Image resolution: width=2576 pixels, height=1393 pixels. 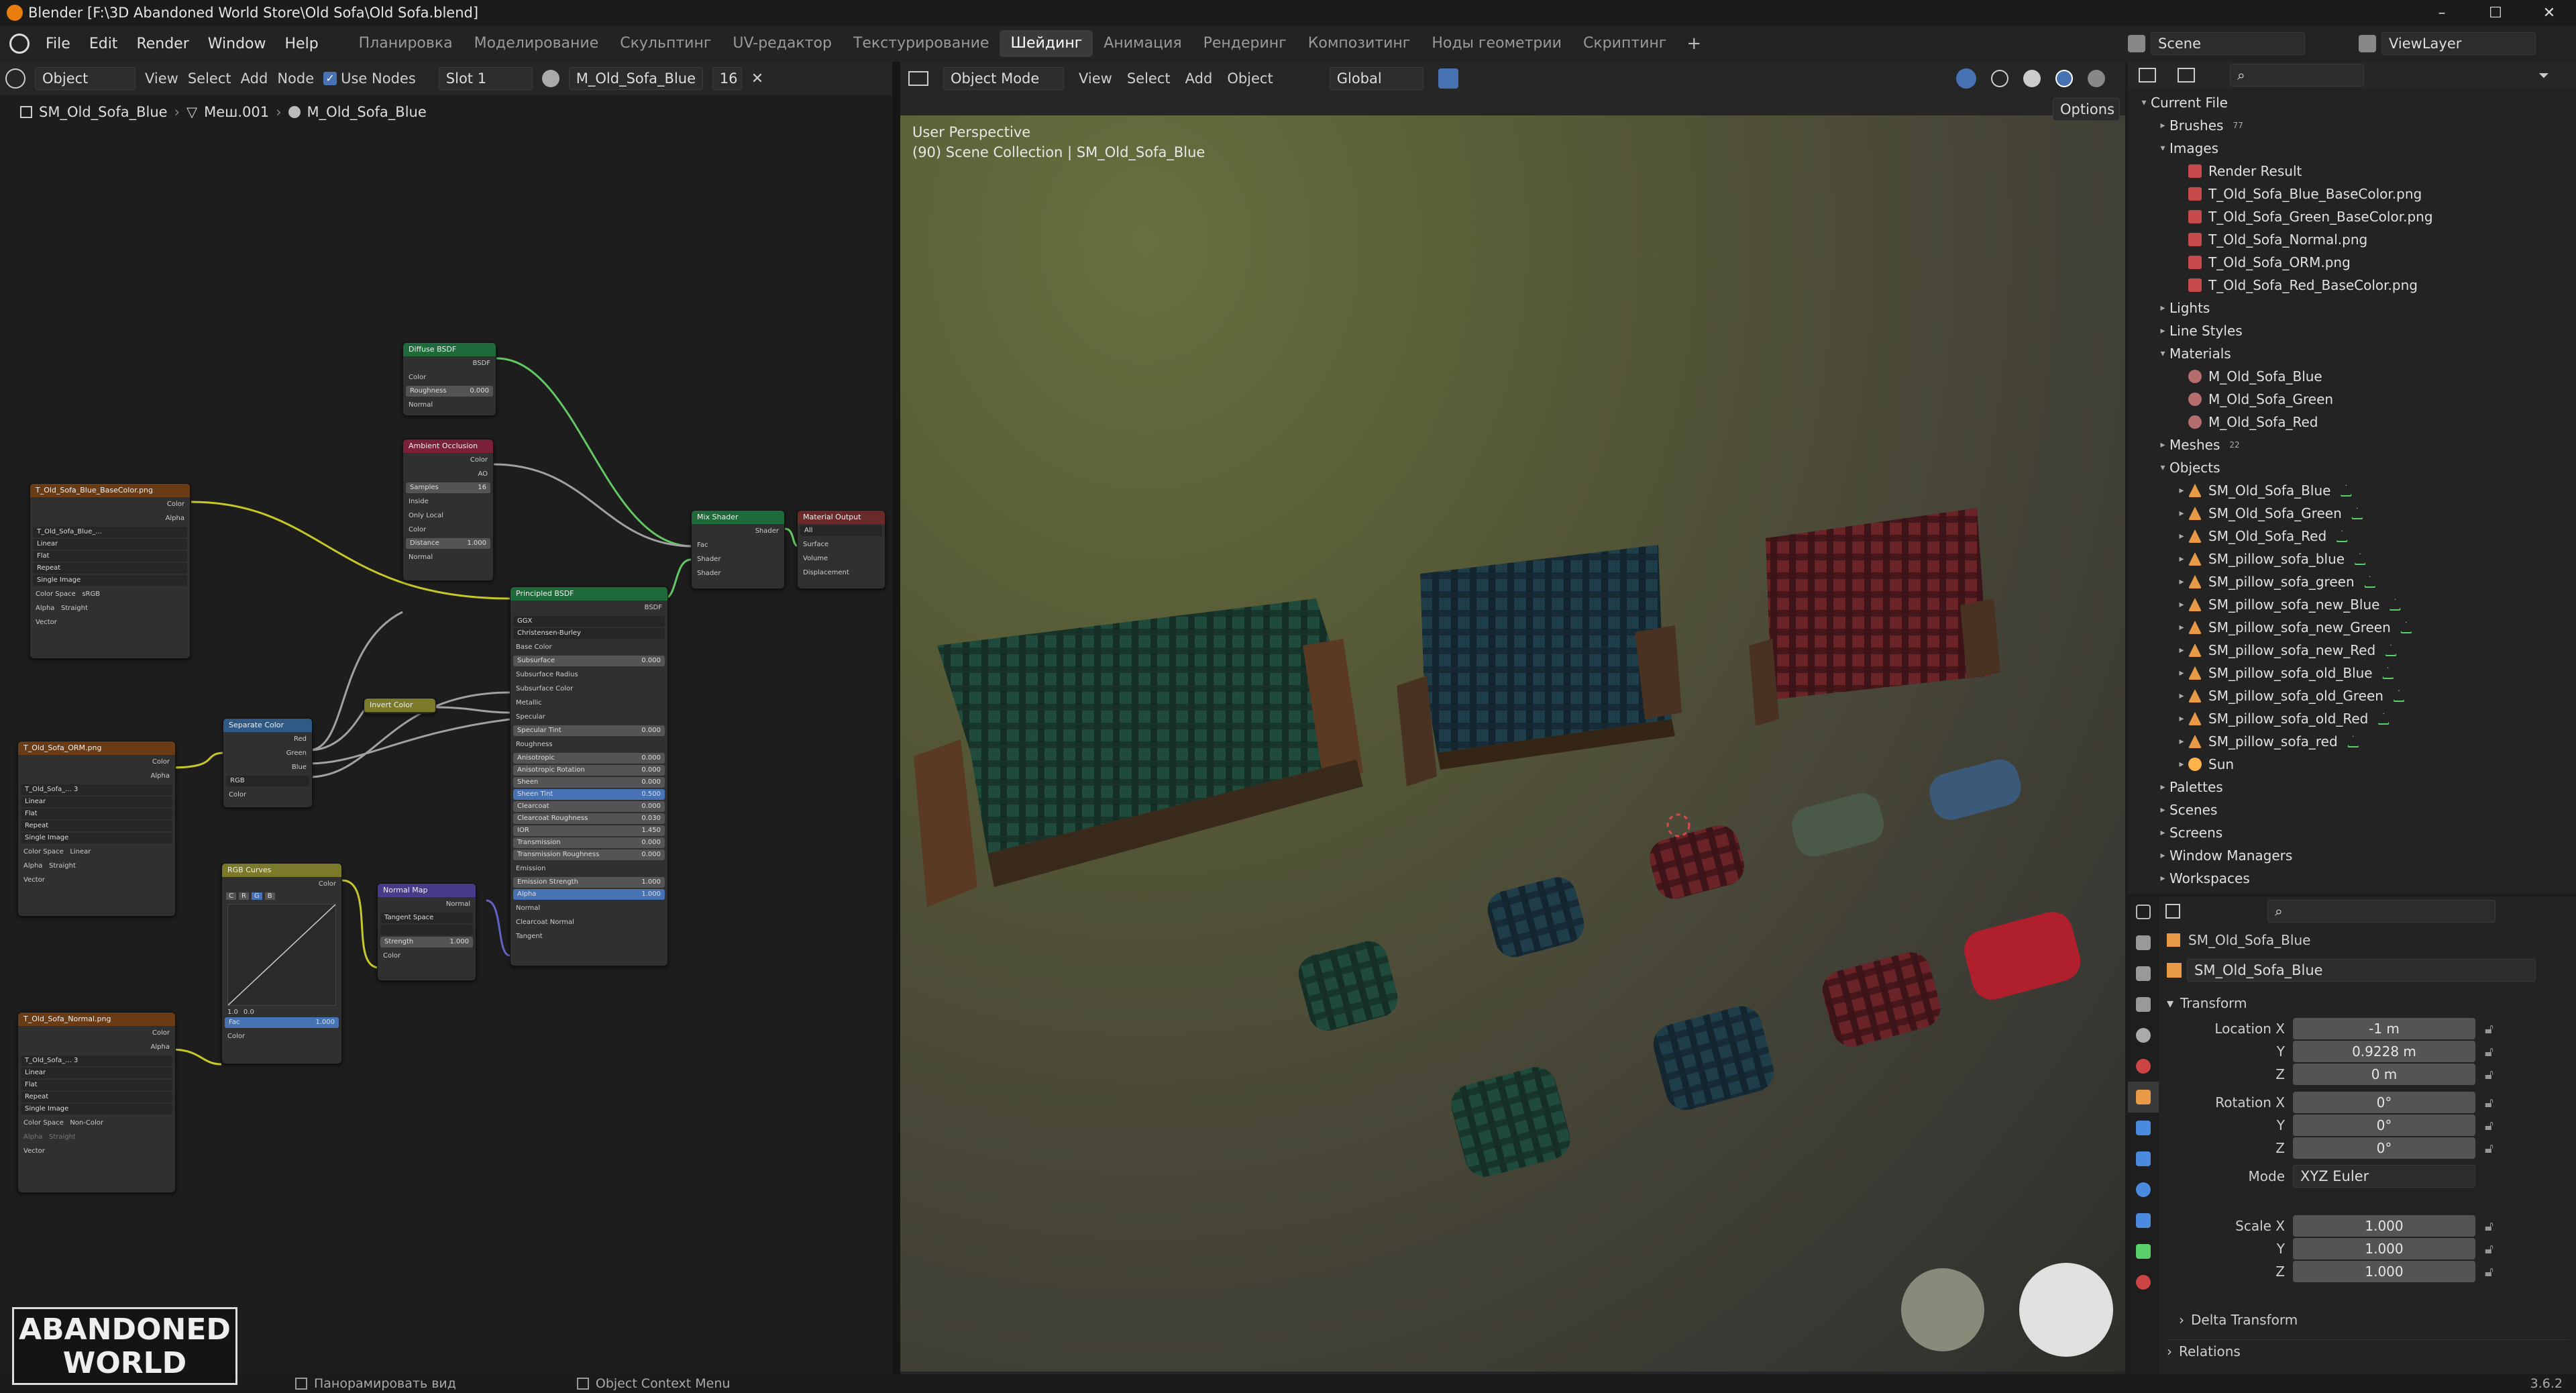 What do you see at coordinates (1142, 43) in the screenshot?
I see `tab-animation: Анимация` at bounding box center [1142, 43].